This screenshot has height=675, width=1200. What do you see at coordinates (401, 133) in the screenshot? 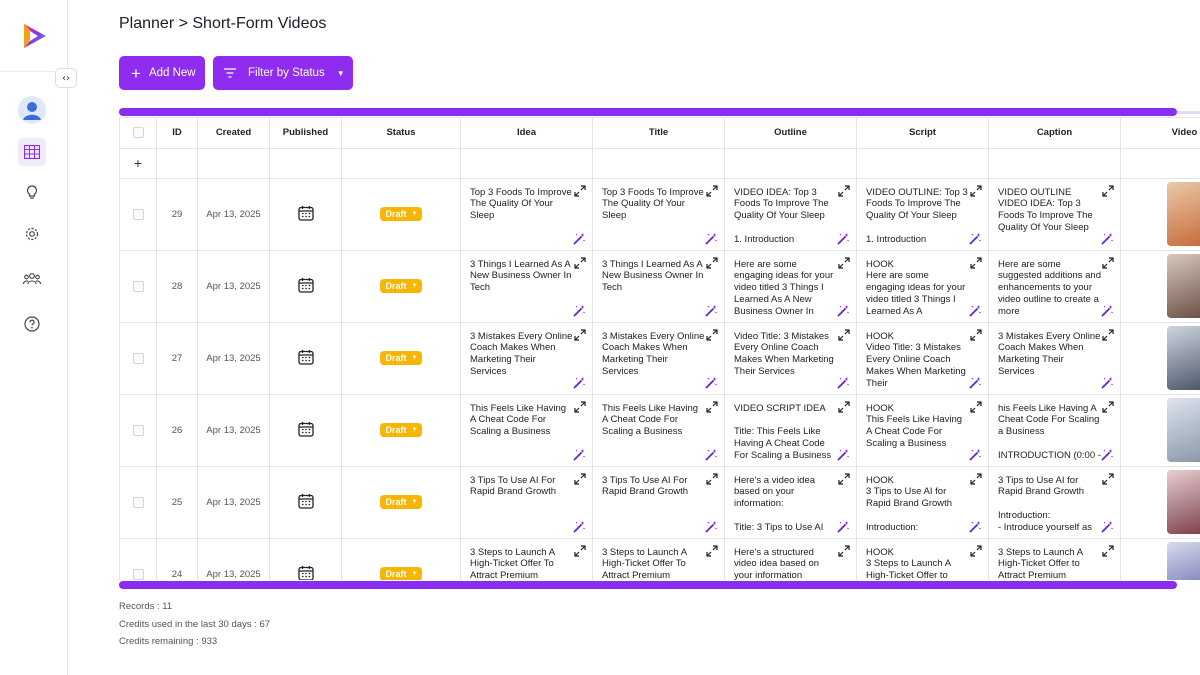
I see `column-header-status: Status` at bounding box center [401, 133].